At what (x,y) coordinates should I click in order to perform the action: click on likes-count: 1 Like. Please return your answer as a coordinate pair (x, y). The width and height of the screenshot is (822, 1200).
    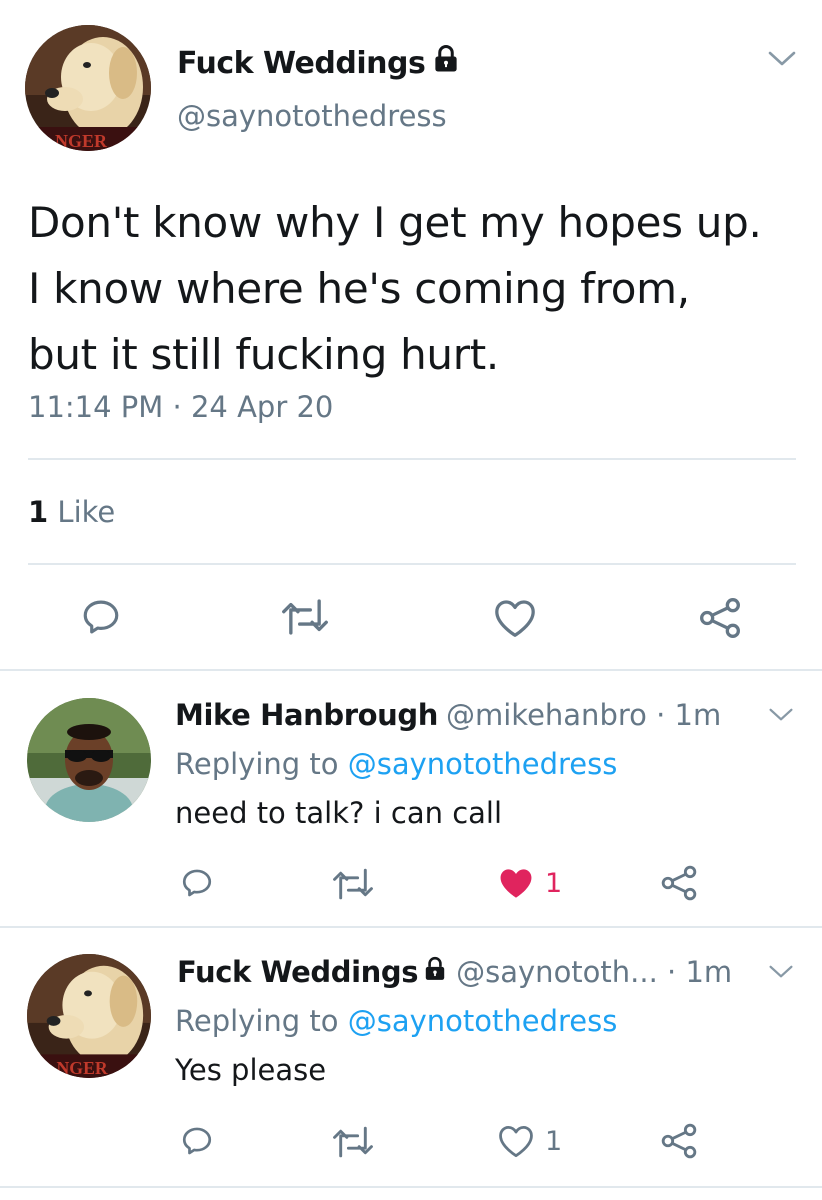
    Looking at the image, I should click on (71, 512).